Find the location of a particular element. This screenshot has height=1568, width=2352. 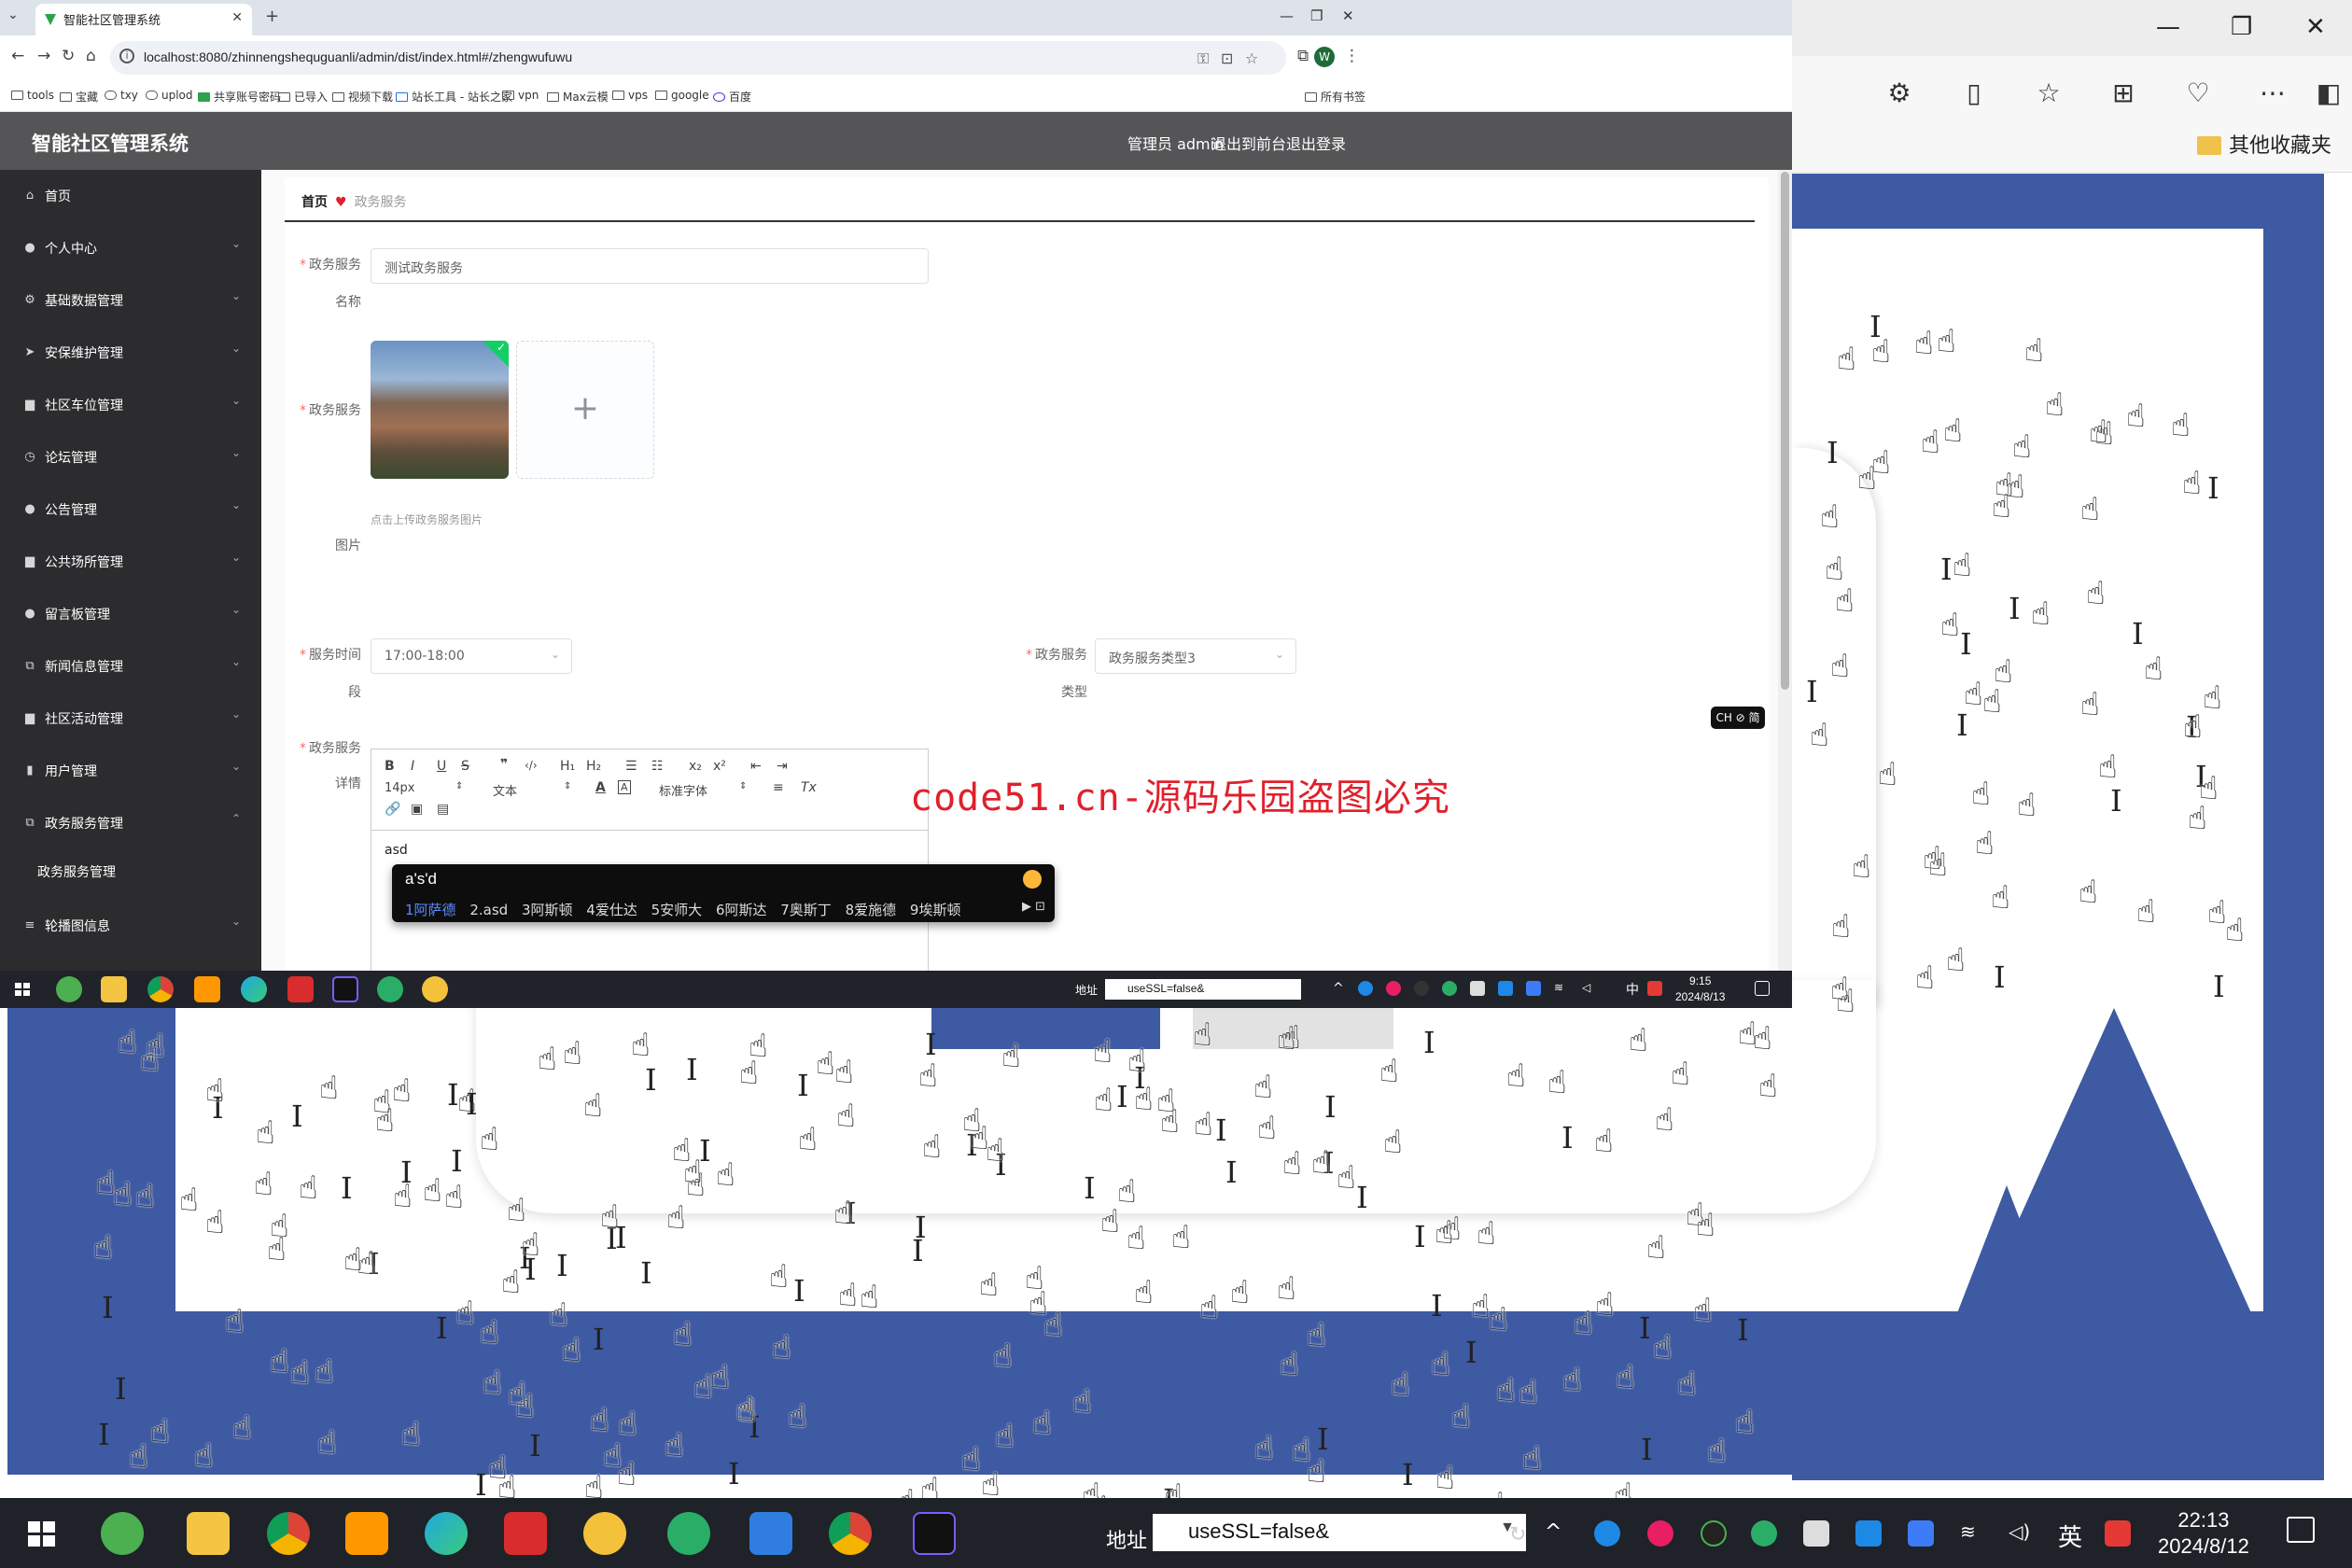

ime-candidate: 1阿萨德 is located at coordinates (430, 910).